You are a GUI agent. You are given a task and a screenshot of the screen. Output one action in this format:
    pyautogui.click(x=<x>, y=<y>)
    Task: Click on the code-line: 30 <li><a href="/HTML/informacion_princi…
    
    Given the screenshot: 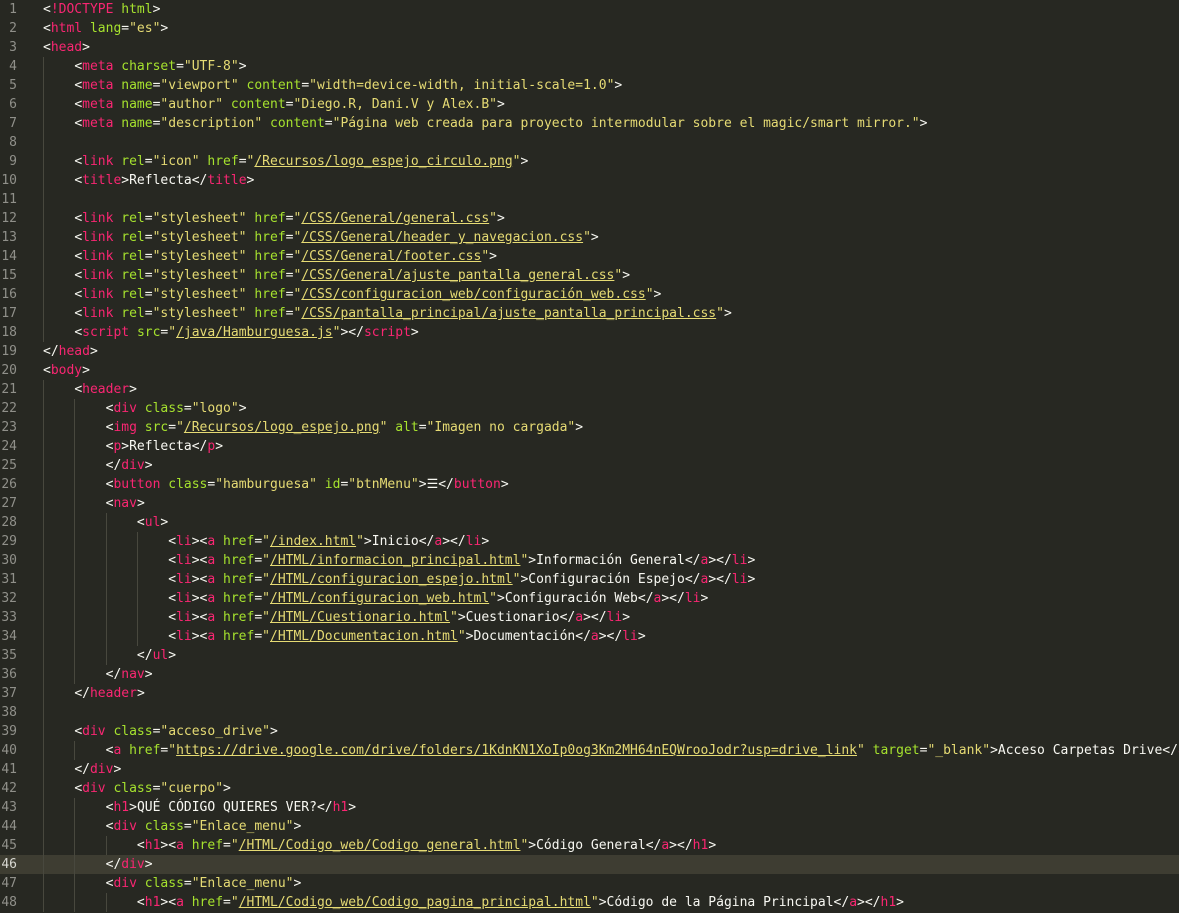 What is the action you would take?
    pyautogui.click(x=589, y=560)
    